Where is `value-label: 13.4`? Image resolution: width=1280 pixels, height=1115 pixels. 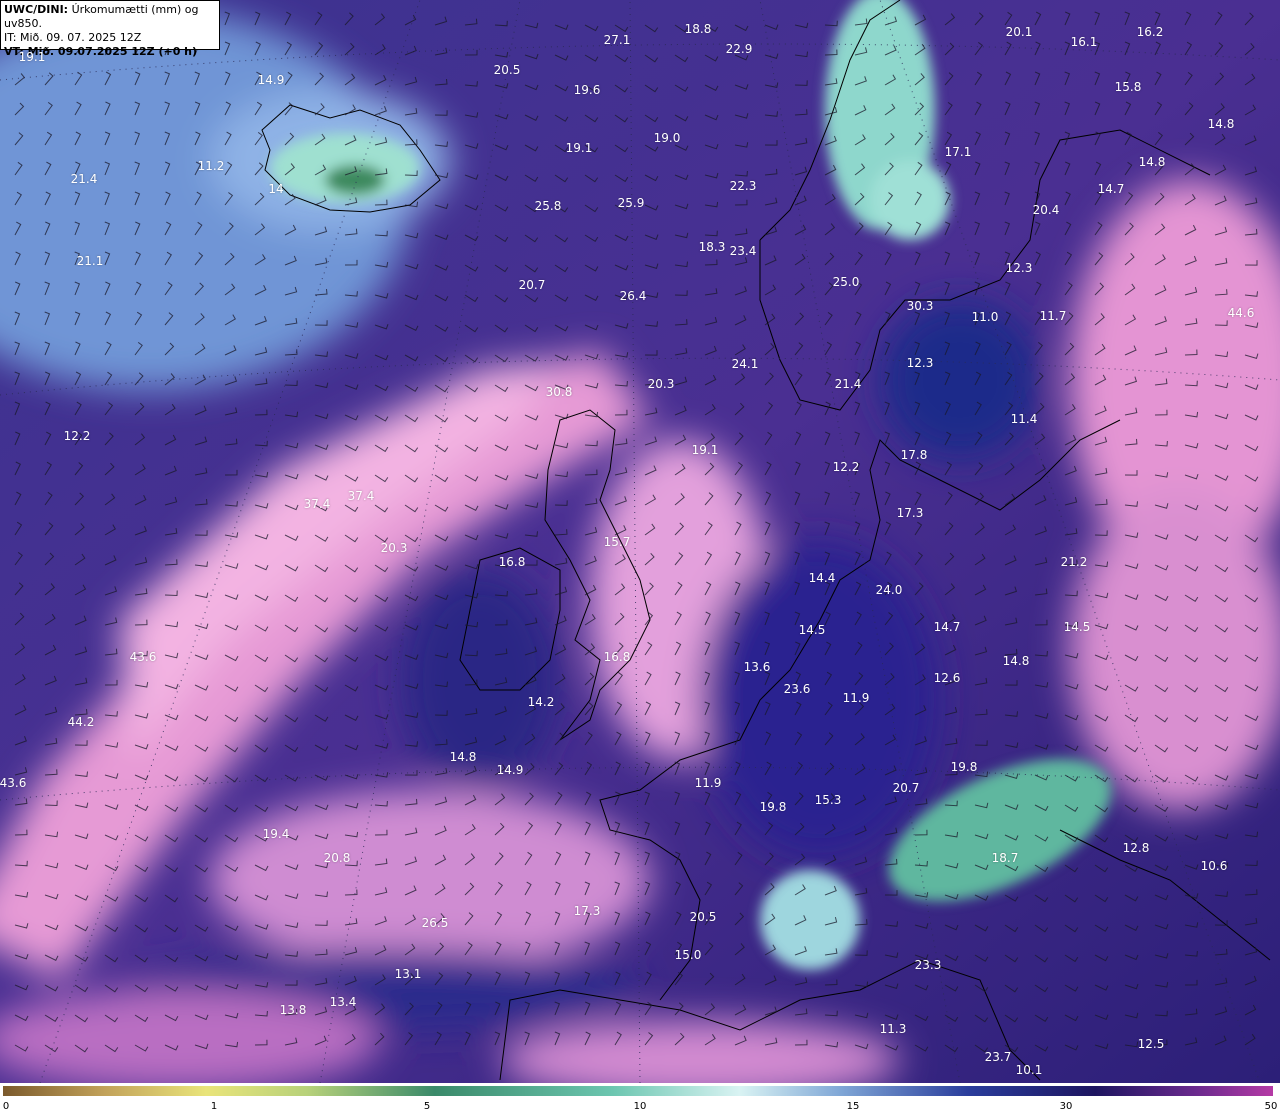
value-label: 13.4 is located at coordinates (343, 1002).